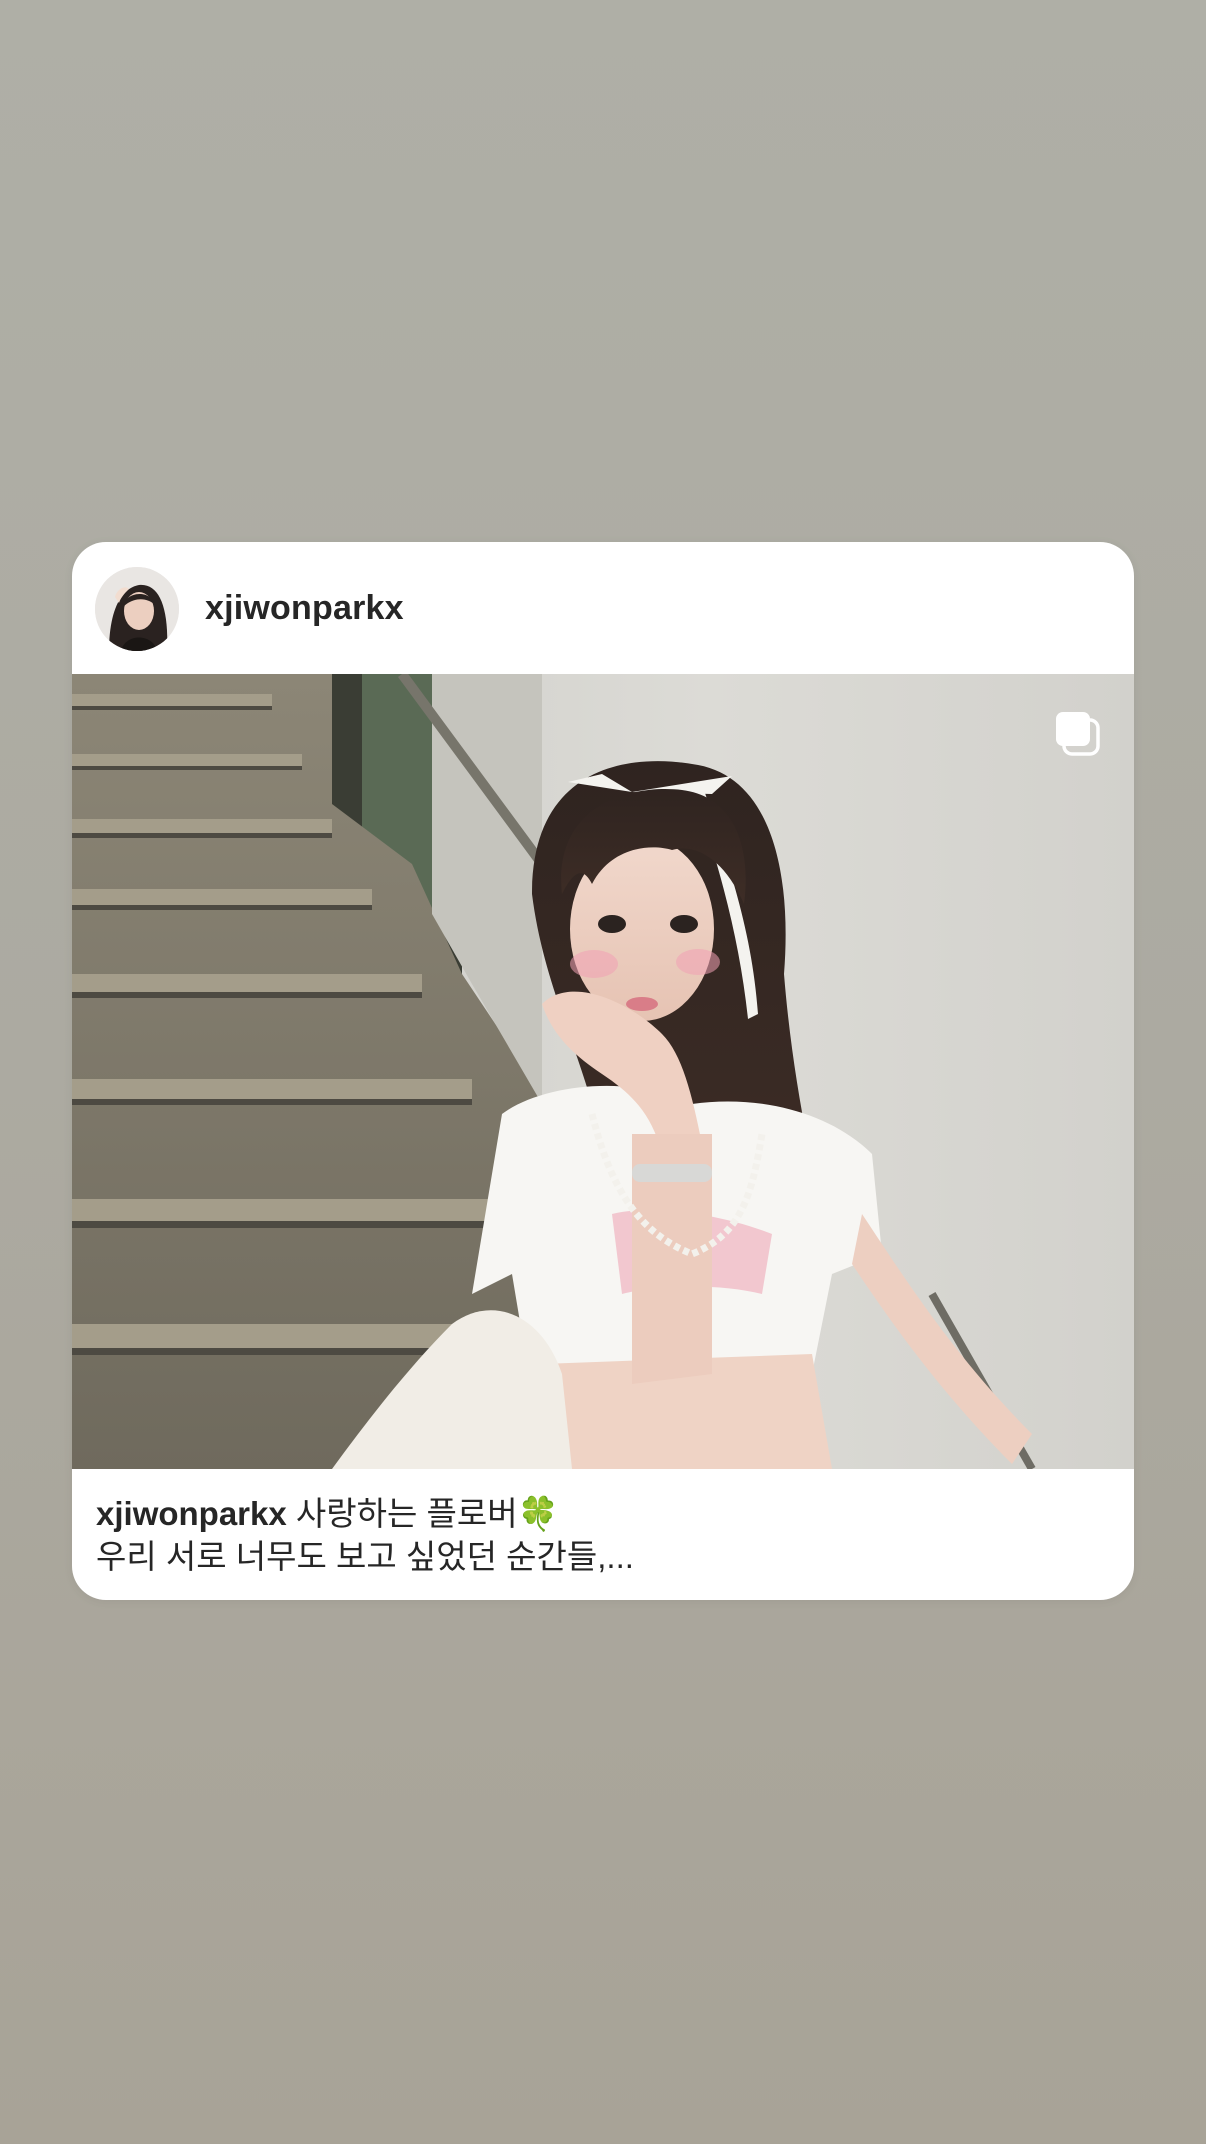 The image size is (1206, 2144). I want to click on four-leaf-clover-icon: 🍀, so click(538, 1513).